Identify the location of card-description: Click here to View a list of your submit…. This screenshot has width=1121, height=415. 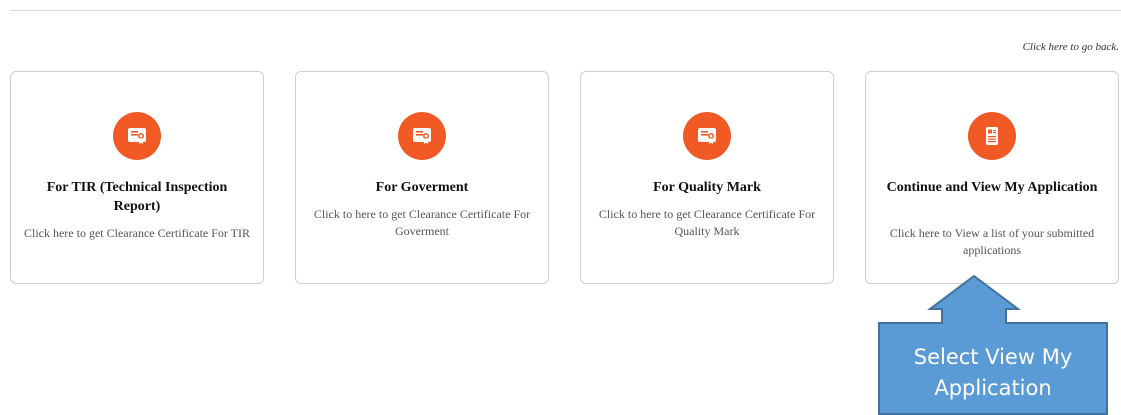
(992, 241).